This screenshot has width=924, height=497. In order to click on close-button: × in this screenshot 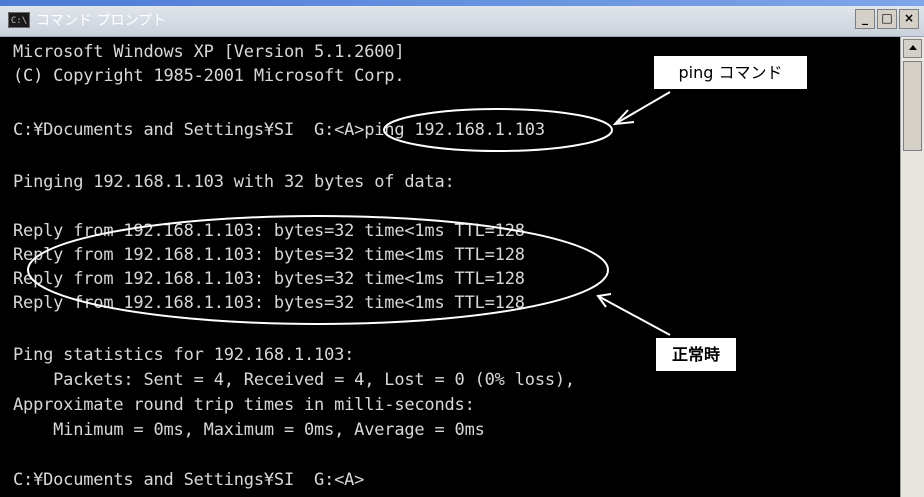, I will do `click(909, 19)`.